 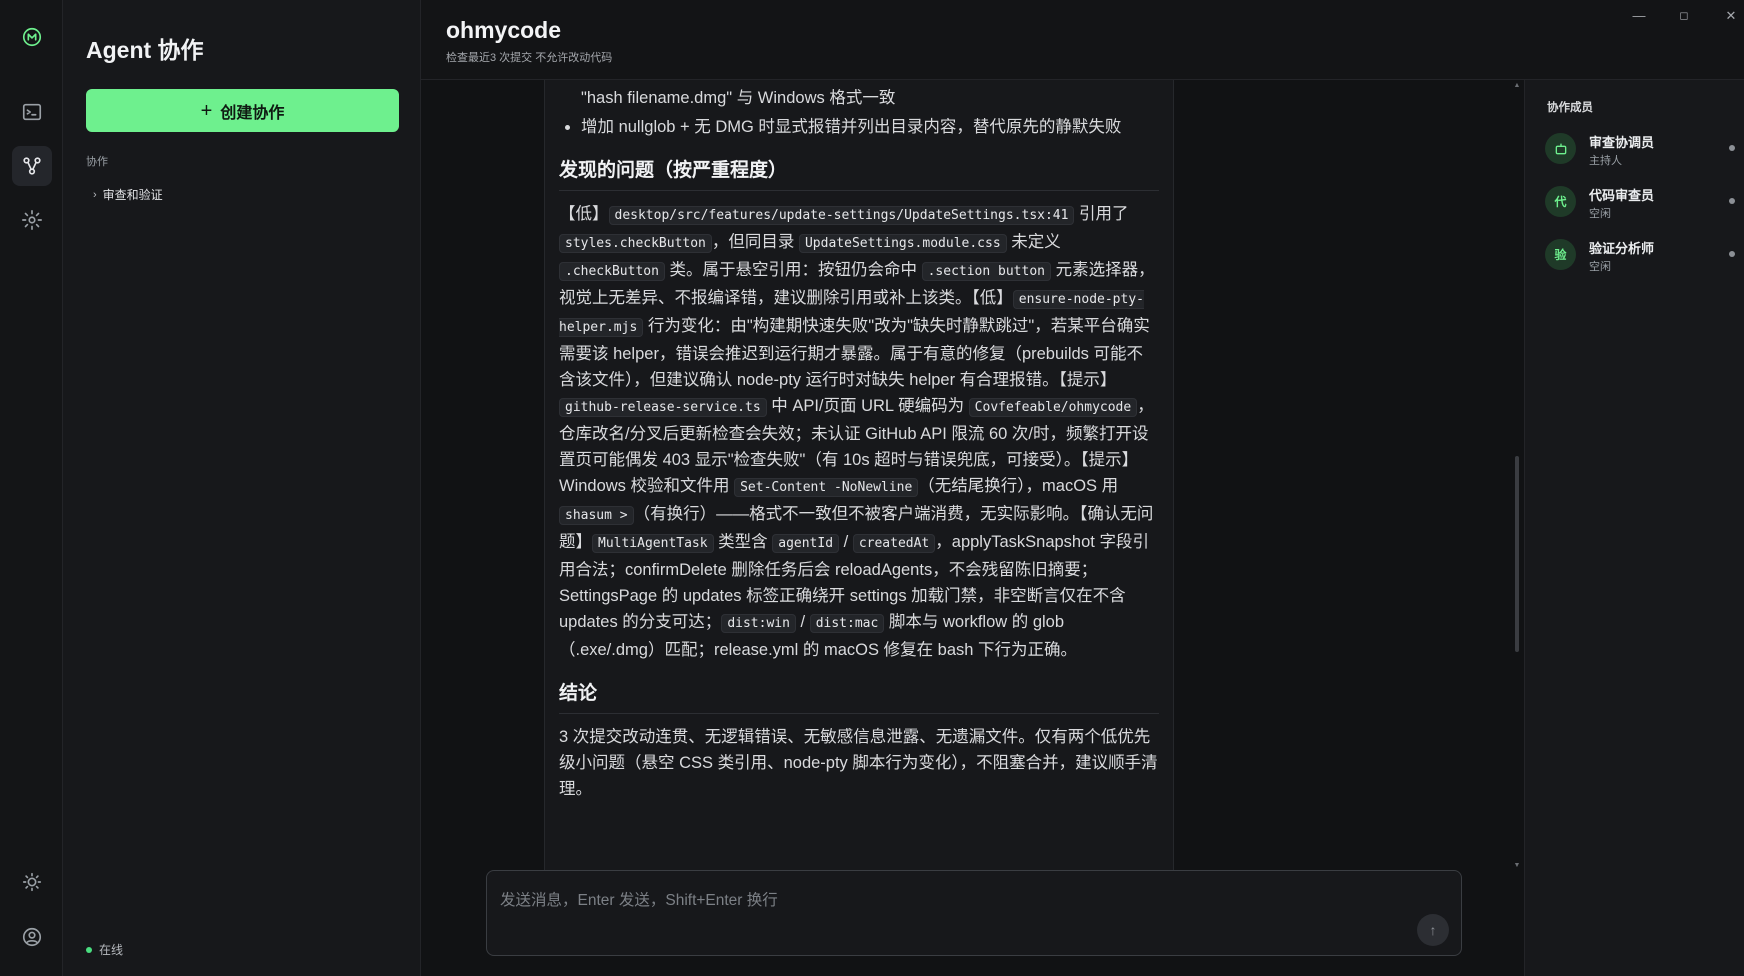 I want to click on issue-text: 引用了, so click(x=1101, y=214).